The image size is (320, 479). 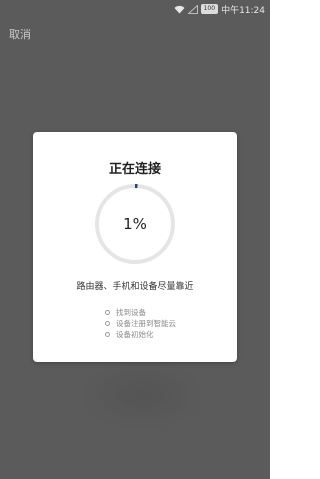 I want to click on status-bar: 100 中午11:24, so click(x=135, y=9).